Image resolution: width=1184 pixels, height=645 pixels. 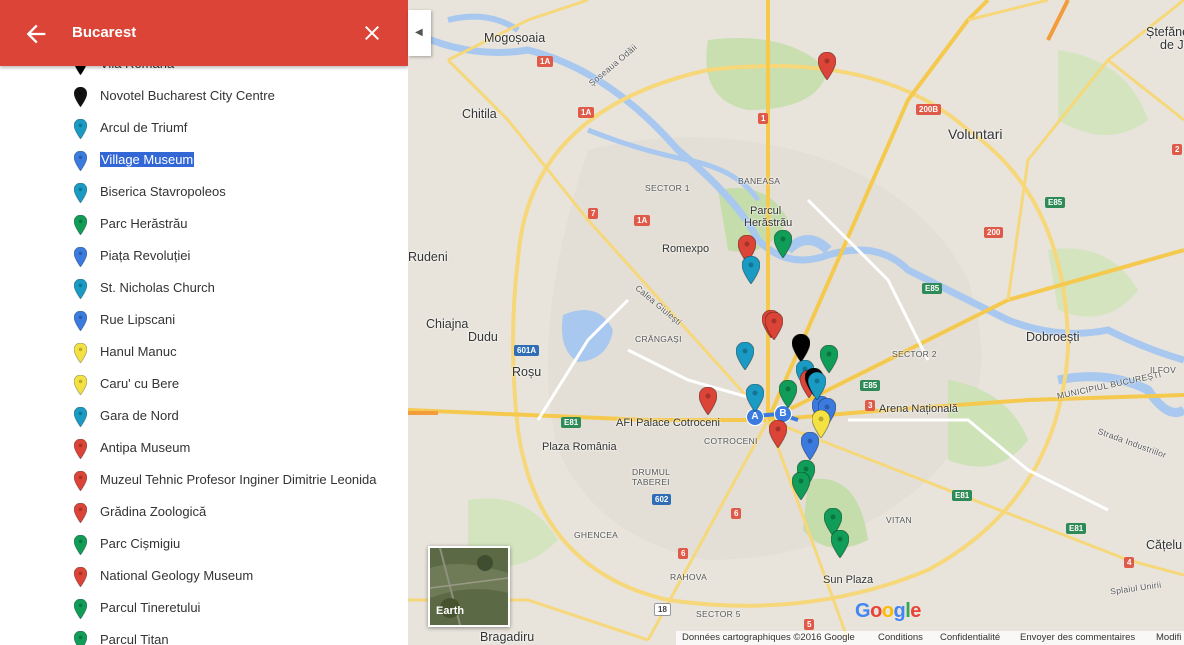 I want to click on place-list-item: Piața Revoluției, so click(x=200, y=256).